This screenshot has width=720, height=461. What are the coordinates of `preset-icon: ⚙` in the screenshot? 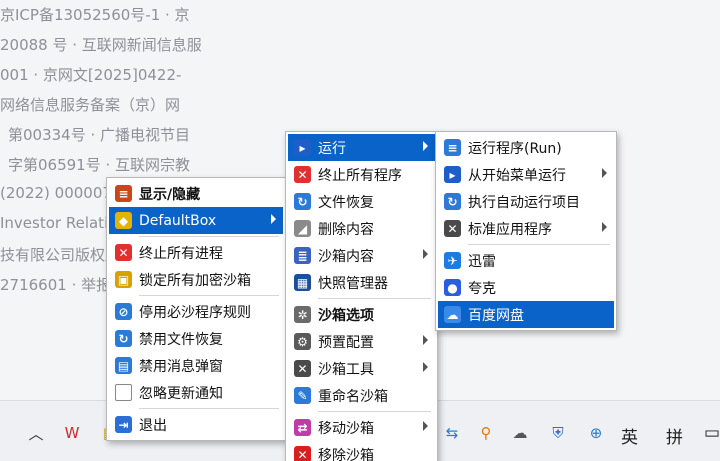 It's located at (302, 341).